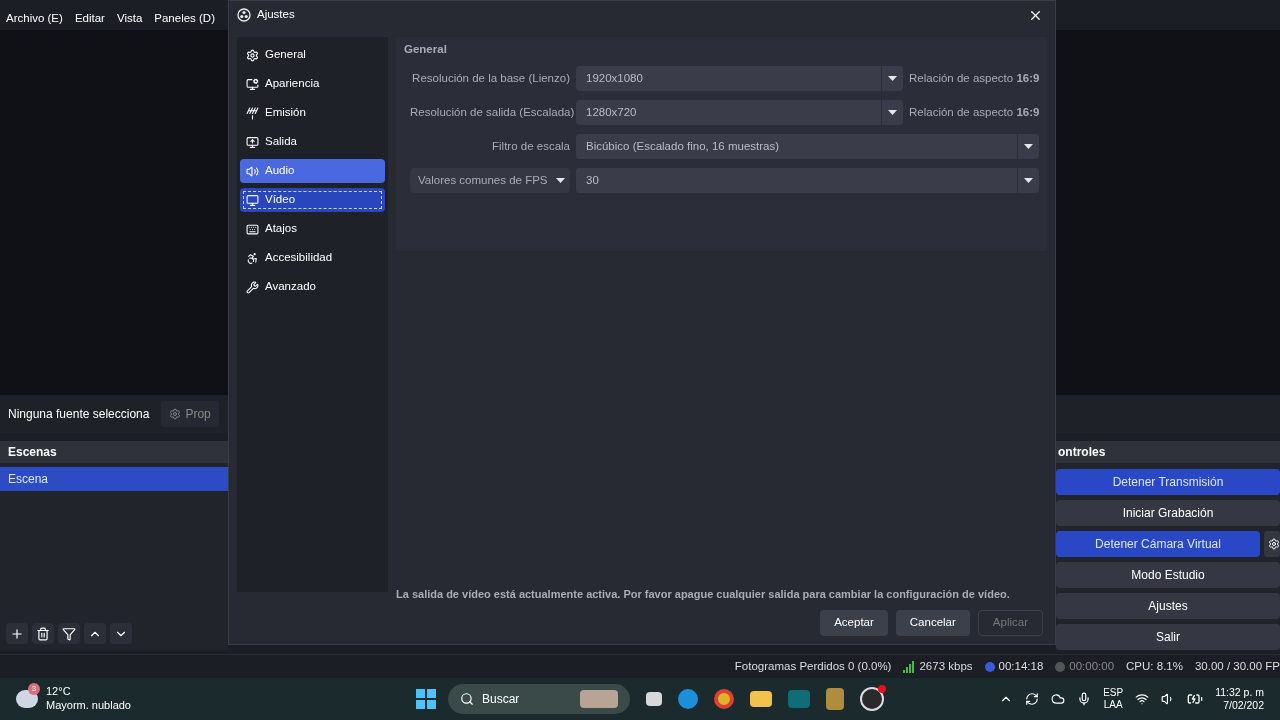 The width and height of the screenshot is (1280, 720). Describe the element at coordinates (539, 699) in the screenshot. I see `search-field: Buscar` at that location.